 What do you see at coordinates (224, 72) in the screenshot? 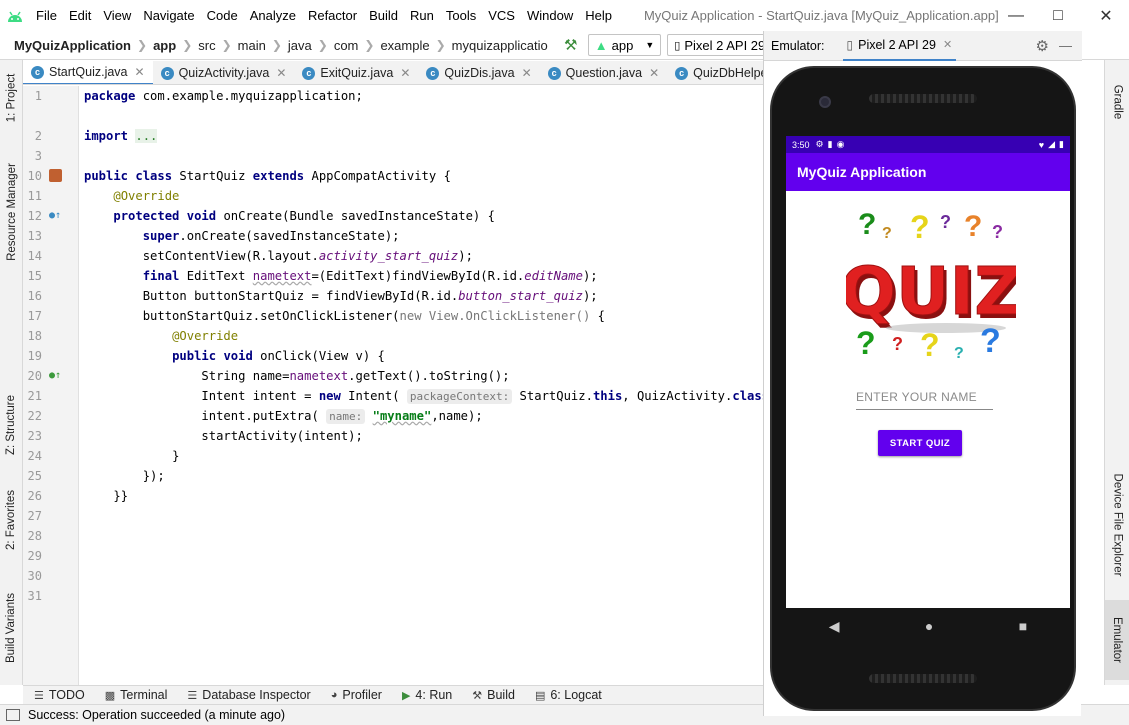
I see `tab-quizactivity: c QuizActivity.java ✕` at bounding box center [224, 72].